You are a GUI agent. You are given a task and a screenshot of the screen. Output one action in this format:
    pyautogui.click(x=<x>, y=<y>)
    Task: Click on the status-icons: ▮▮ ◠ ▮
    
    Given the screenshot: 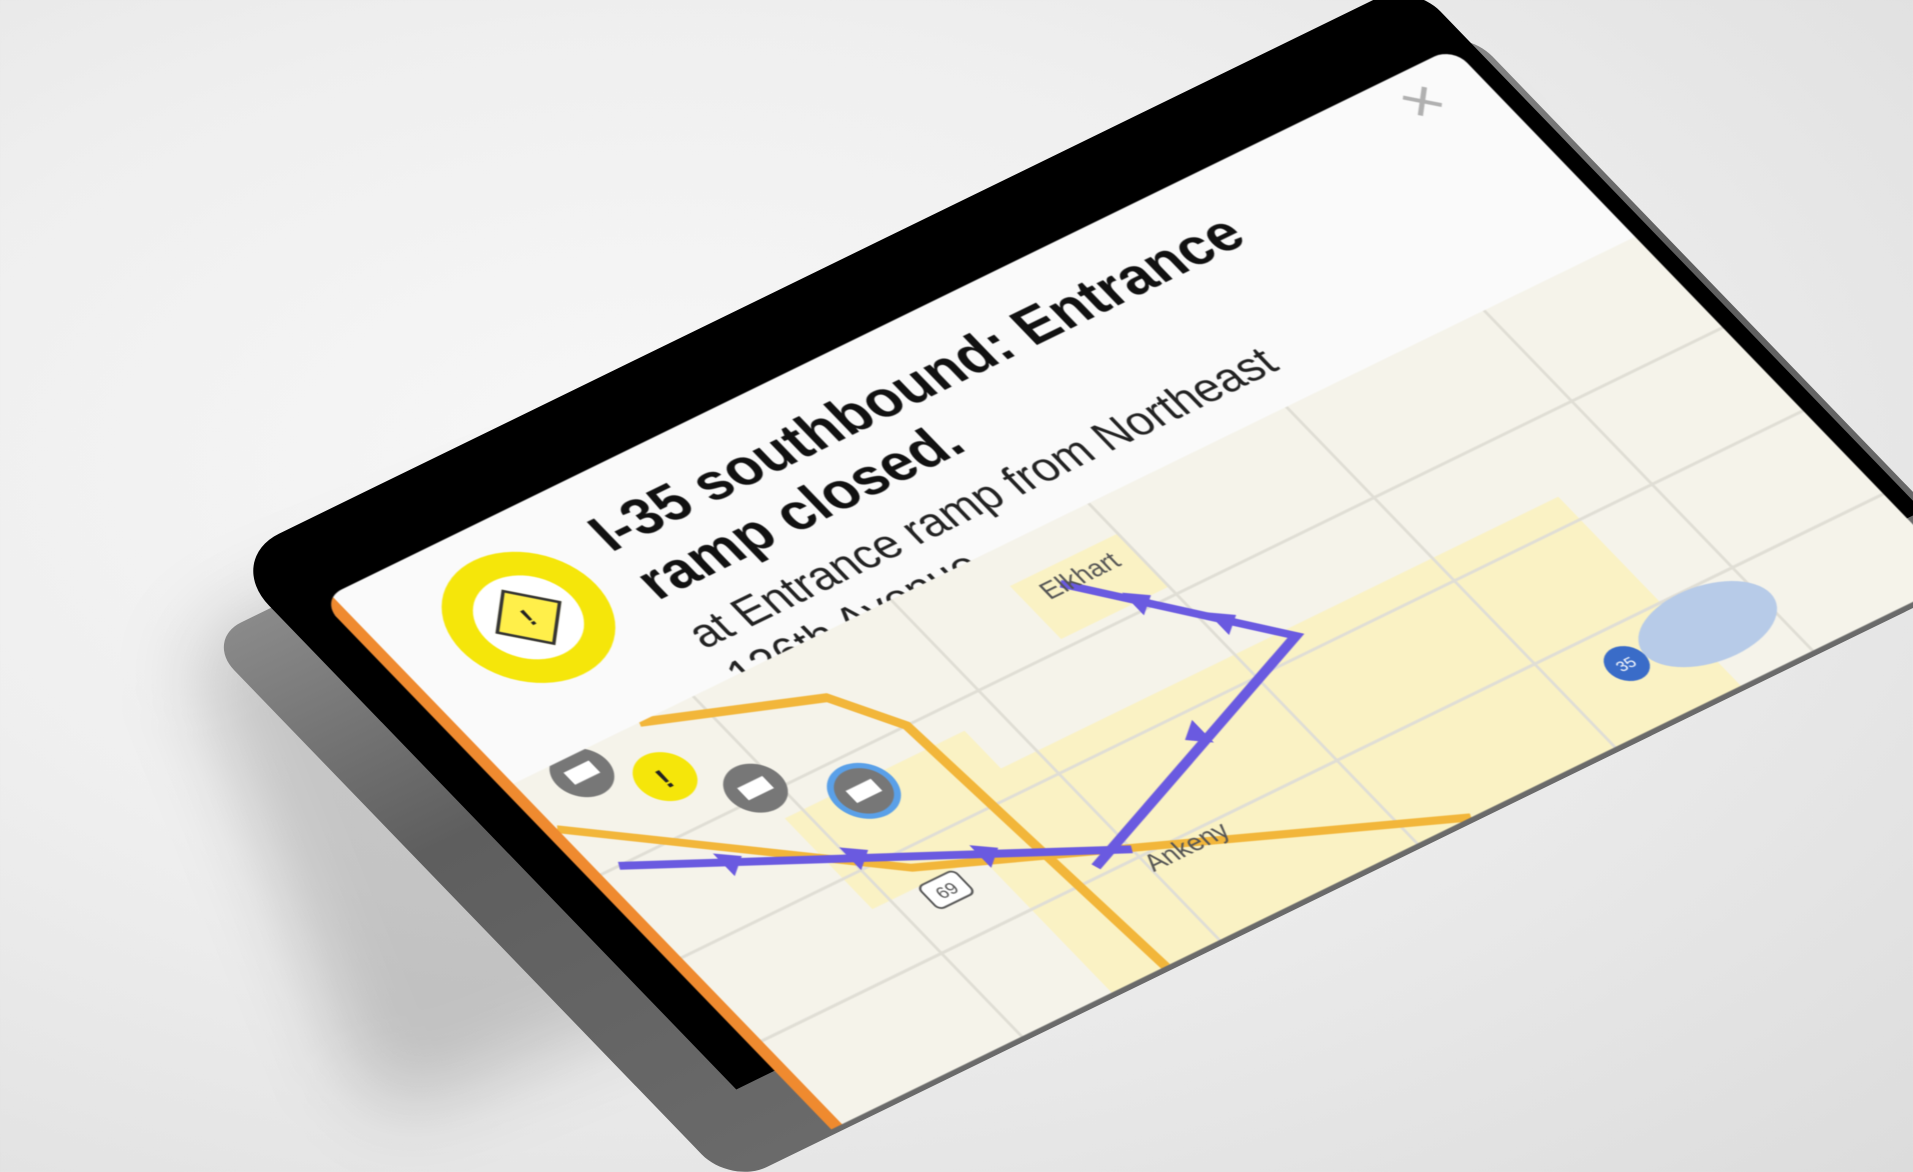 What is the action you would take?
    pyautogui.click(x=1287, y=81)
    